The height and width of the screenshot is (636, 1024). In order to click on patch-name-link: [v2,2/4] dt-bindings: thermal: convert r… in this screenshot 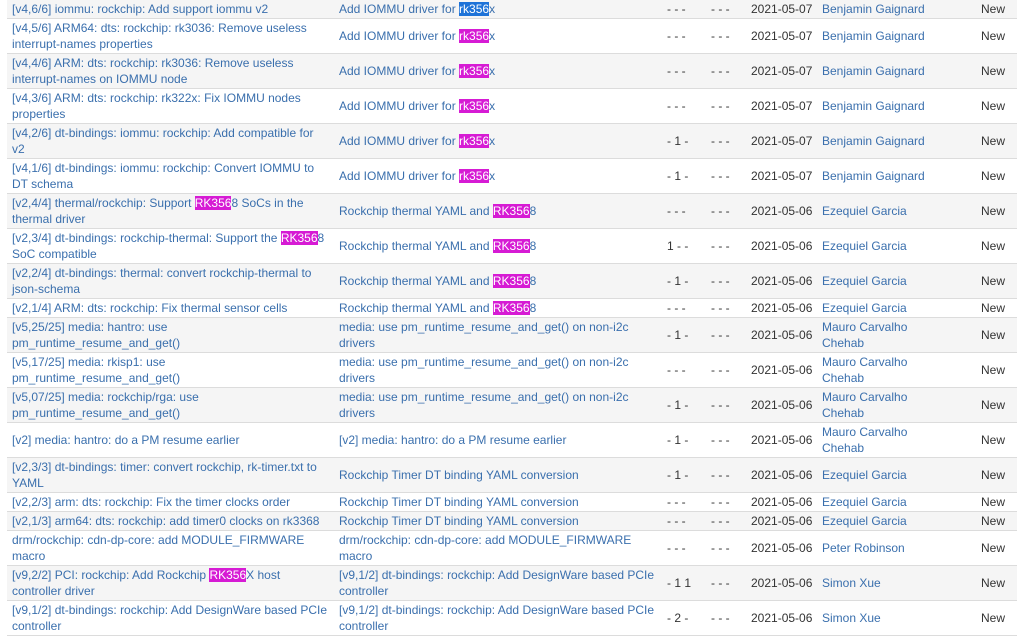, I will do `click(161, 281)`.